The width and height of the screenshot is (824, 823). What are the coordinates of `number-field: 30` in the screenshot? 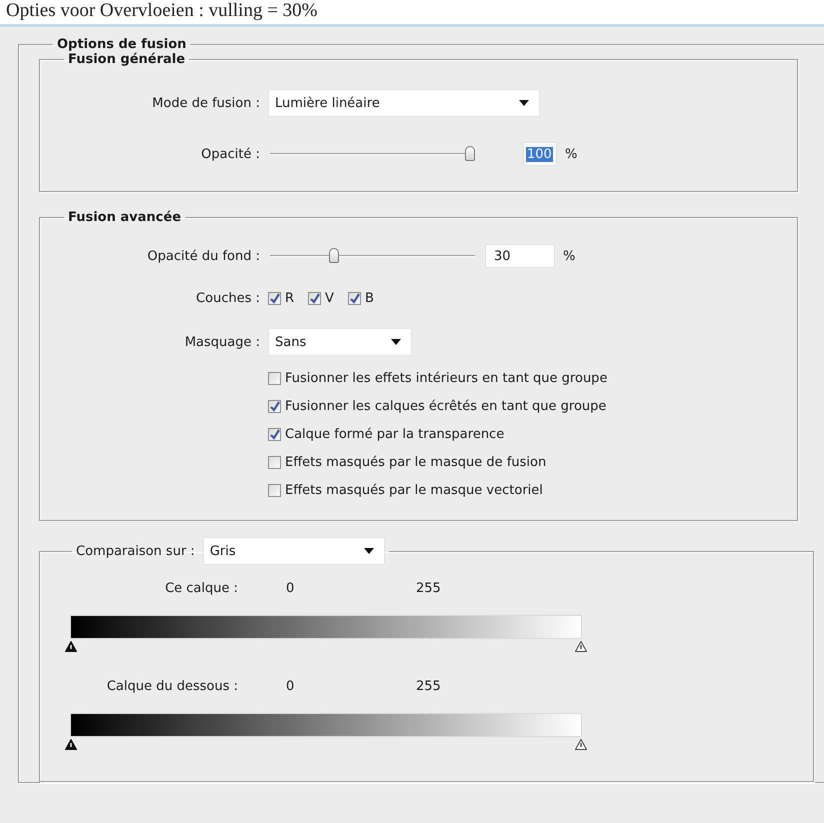 It's located at (520, 256).